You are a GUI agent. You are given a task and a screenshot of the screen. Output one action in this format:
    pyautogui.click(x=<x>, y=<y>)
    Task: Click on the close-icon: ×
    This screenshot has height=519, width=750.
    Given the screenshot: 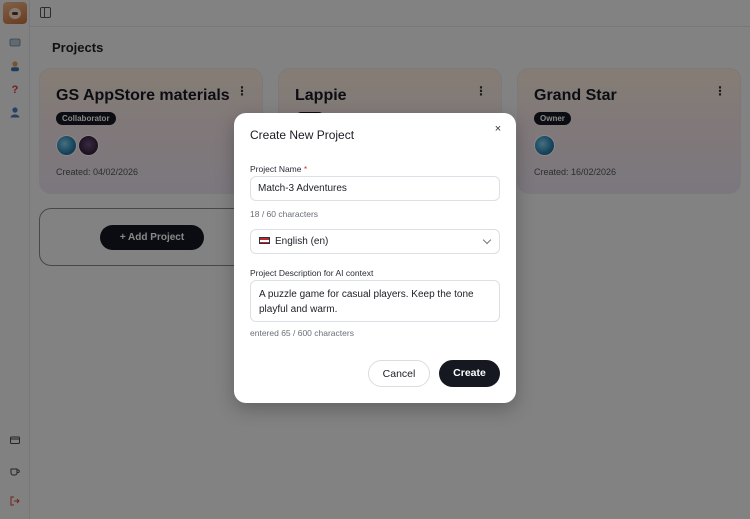 What is the action you would take?
    pyautogui.click(x=498, y=129)
    